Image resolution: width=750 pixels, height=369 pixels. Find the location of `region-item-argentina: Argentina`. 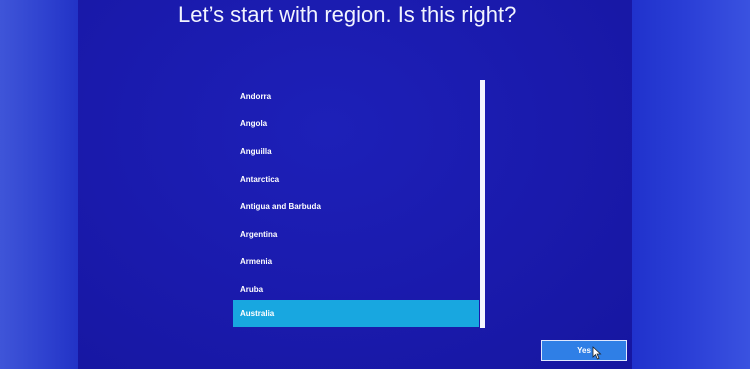

region-item-argentina: Argentina is located at coordinates (356, 234).